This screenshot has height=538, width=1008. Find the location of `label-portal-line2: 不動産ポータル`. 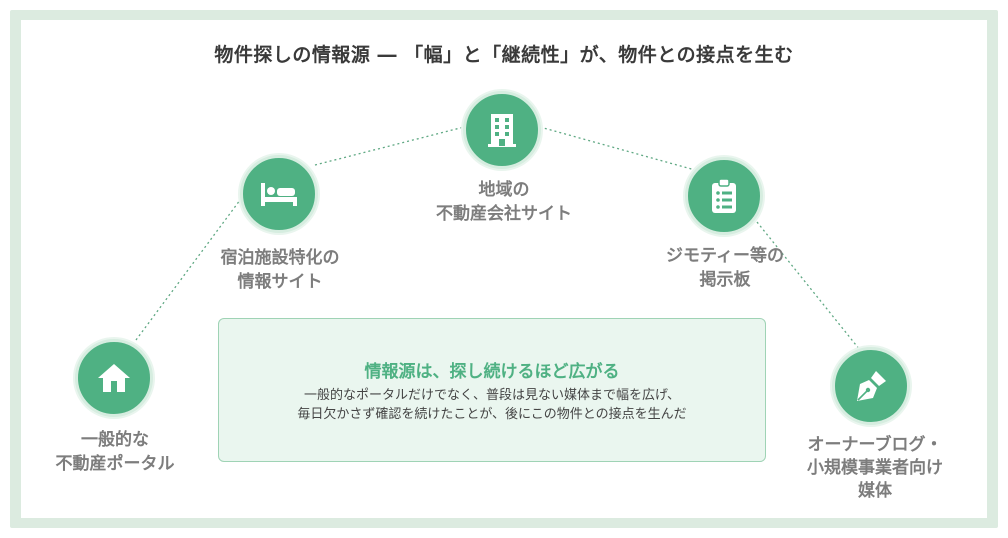

label-portal-line2: 不動産ポータル is located at coordinates (115, 464).